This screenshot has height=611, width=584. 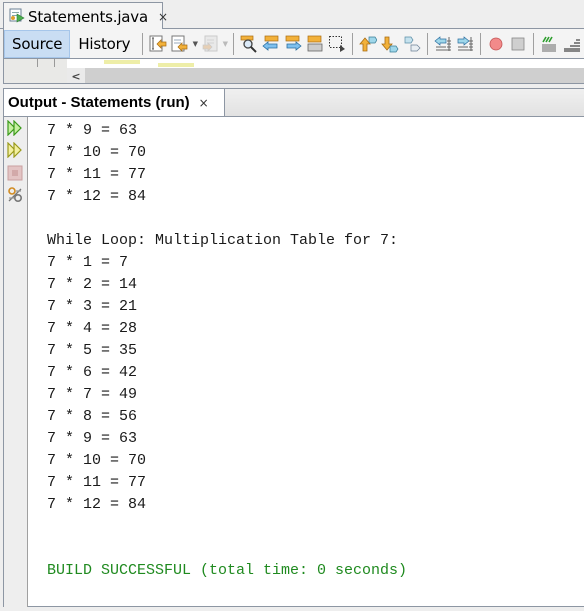 What do you see at coordinates (17, 17) in the screenshot?
I see `java-file-icon` at bounding box center [17, 17].